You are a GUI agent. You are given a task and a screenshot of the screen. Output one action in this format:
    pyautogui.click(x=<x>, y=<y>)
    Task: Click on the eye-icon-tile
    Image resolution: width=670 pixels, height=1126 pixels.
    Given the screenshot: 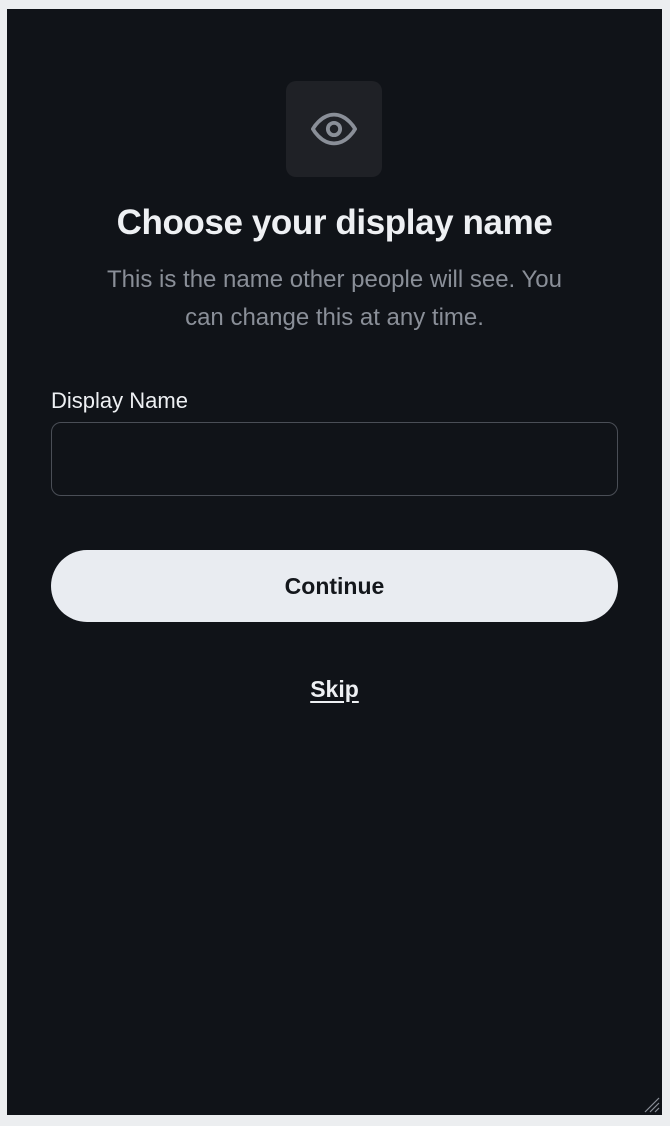 What is the action you would take?
    pyautogui.click(x=334, y=129)
    